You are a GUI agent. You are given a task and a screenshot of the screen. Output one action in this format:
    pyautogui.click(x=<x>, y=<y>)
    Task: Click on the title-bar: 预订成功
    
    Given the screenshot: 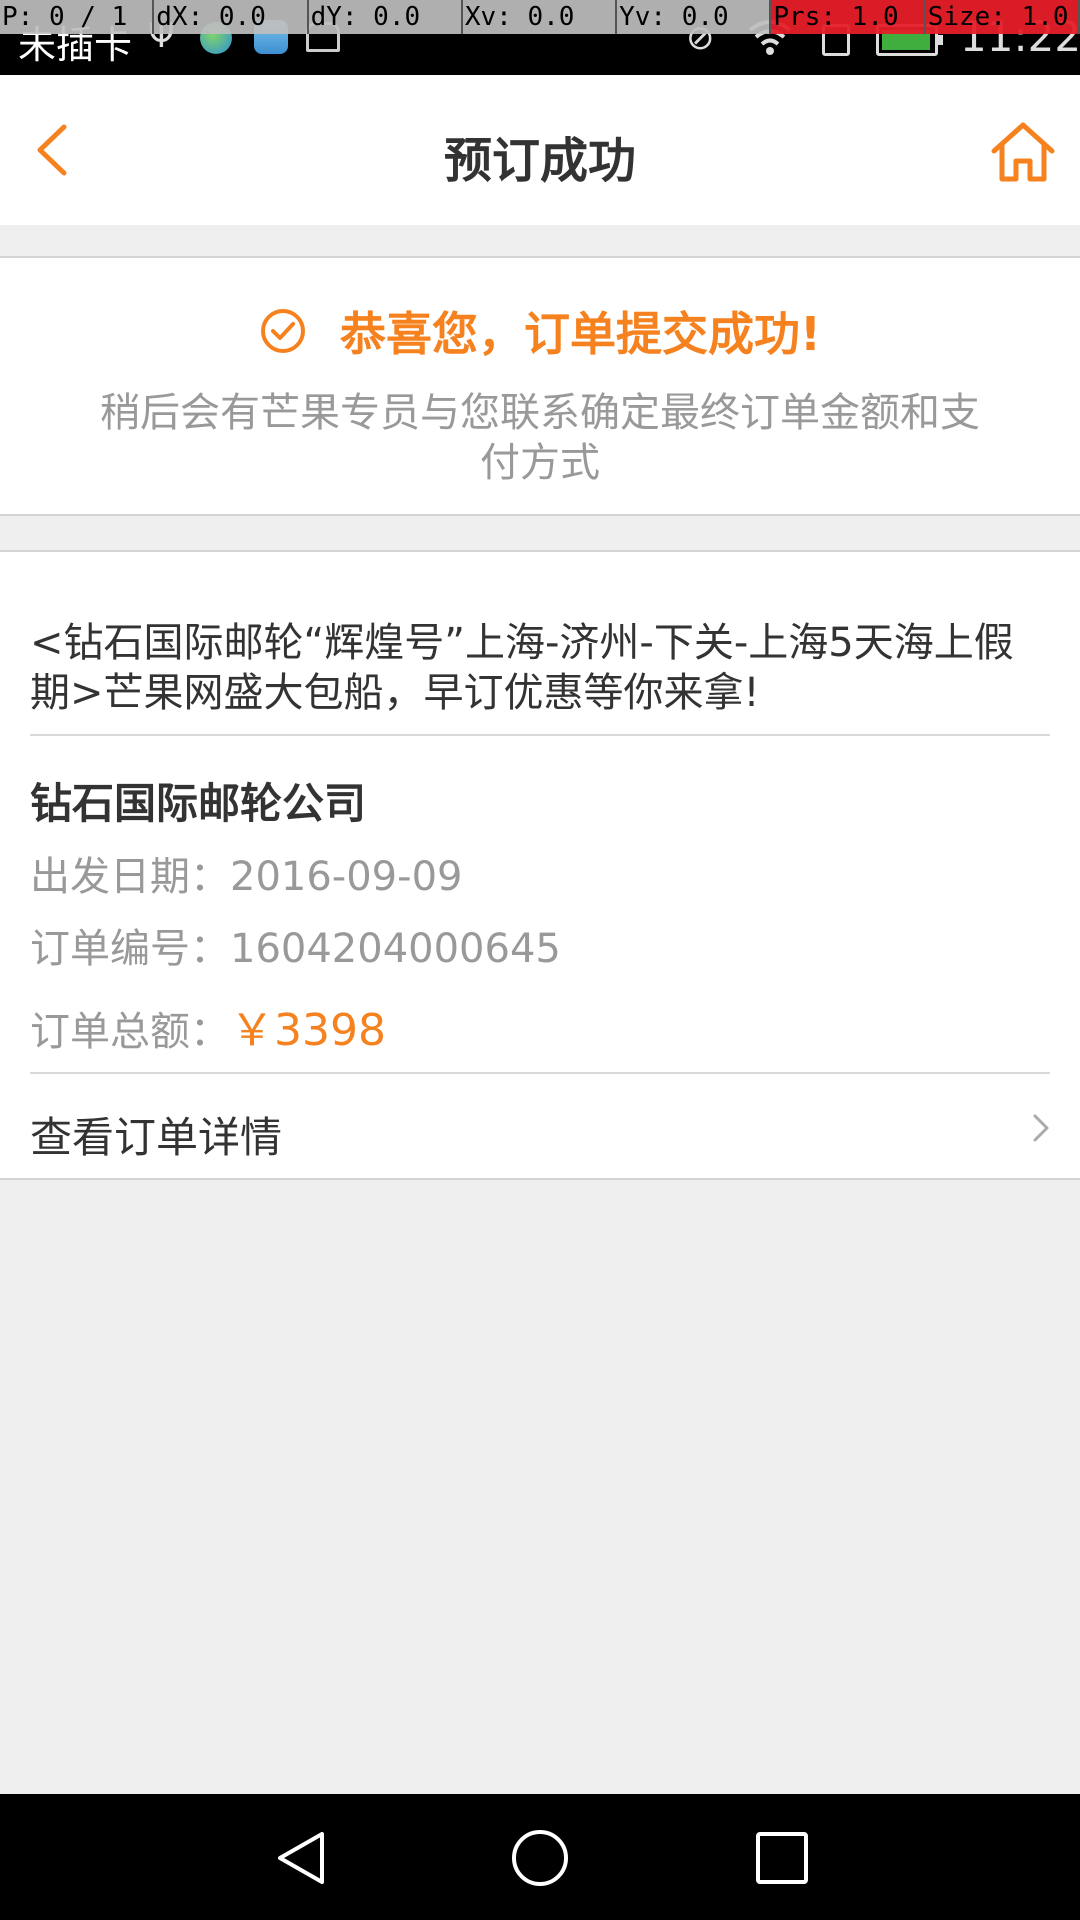 What is the action you would take?
    pyautogui.click(x=540, y=150)
    